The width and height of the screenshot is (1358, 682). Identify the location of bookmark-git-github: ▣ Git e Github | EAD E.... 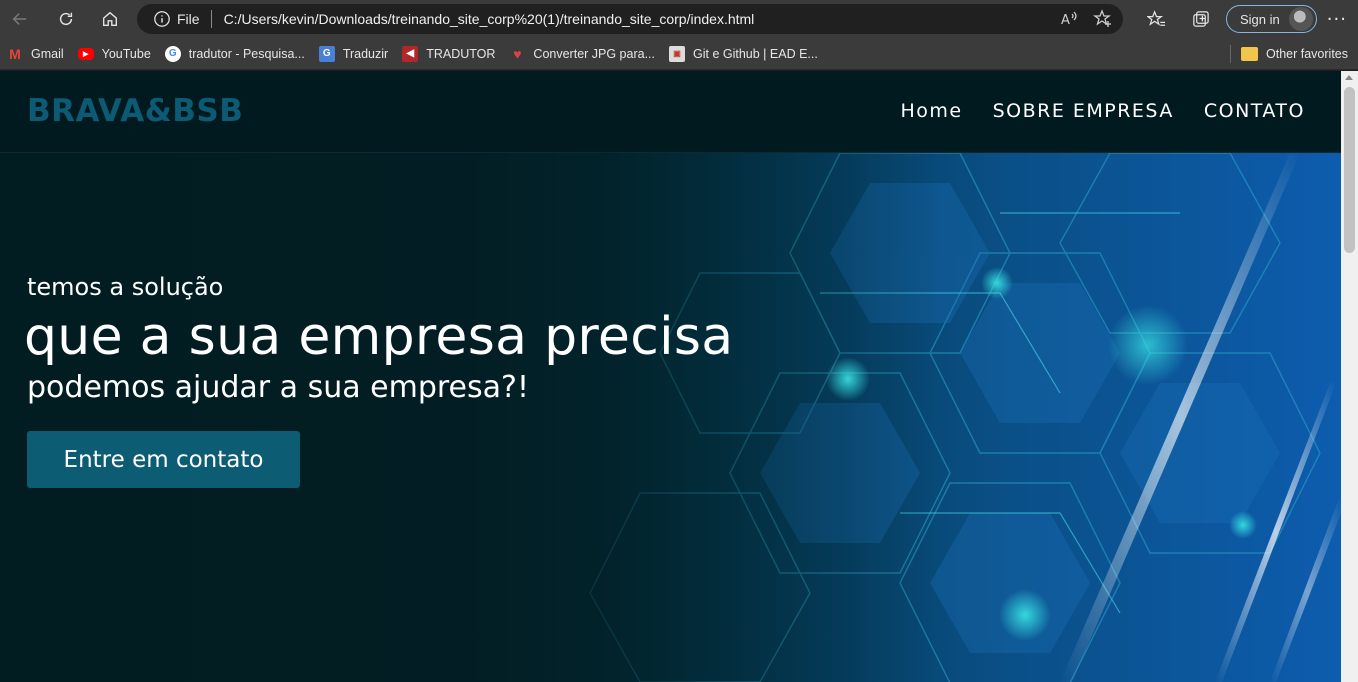
(743, 54).